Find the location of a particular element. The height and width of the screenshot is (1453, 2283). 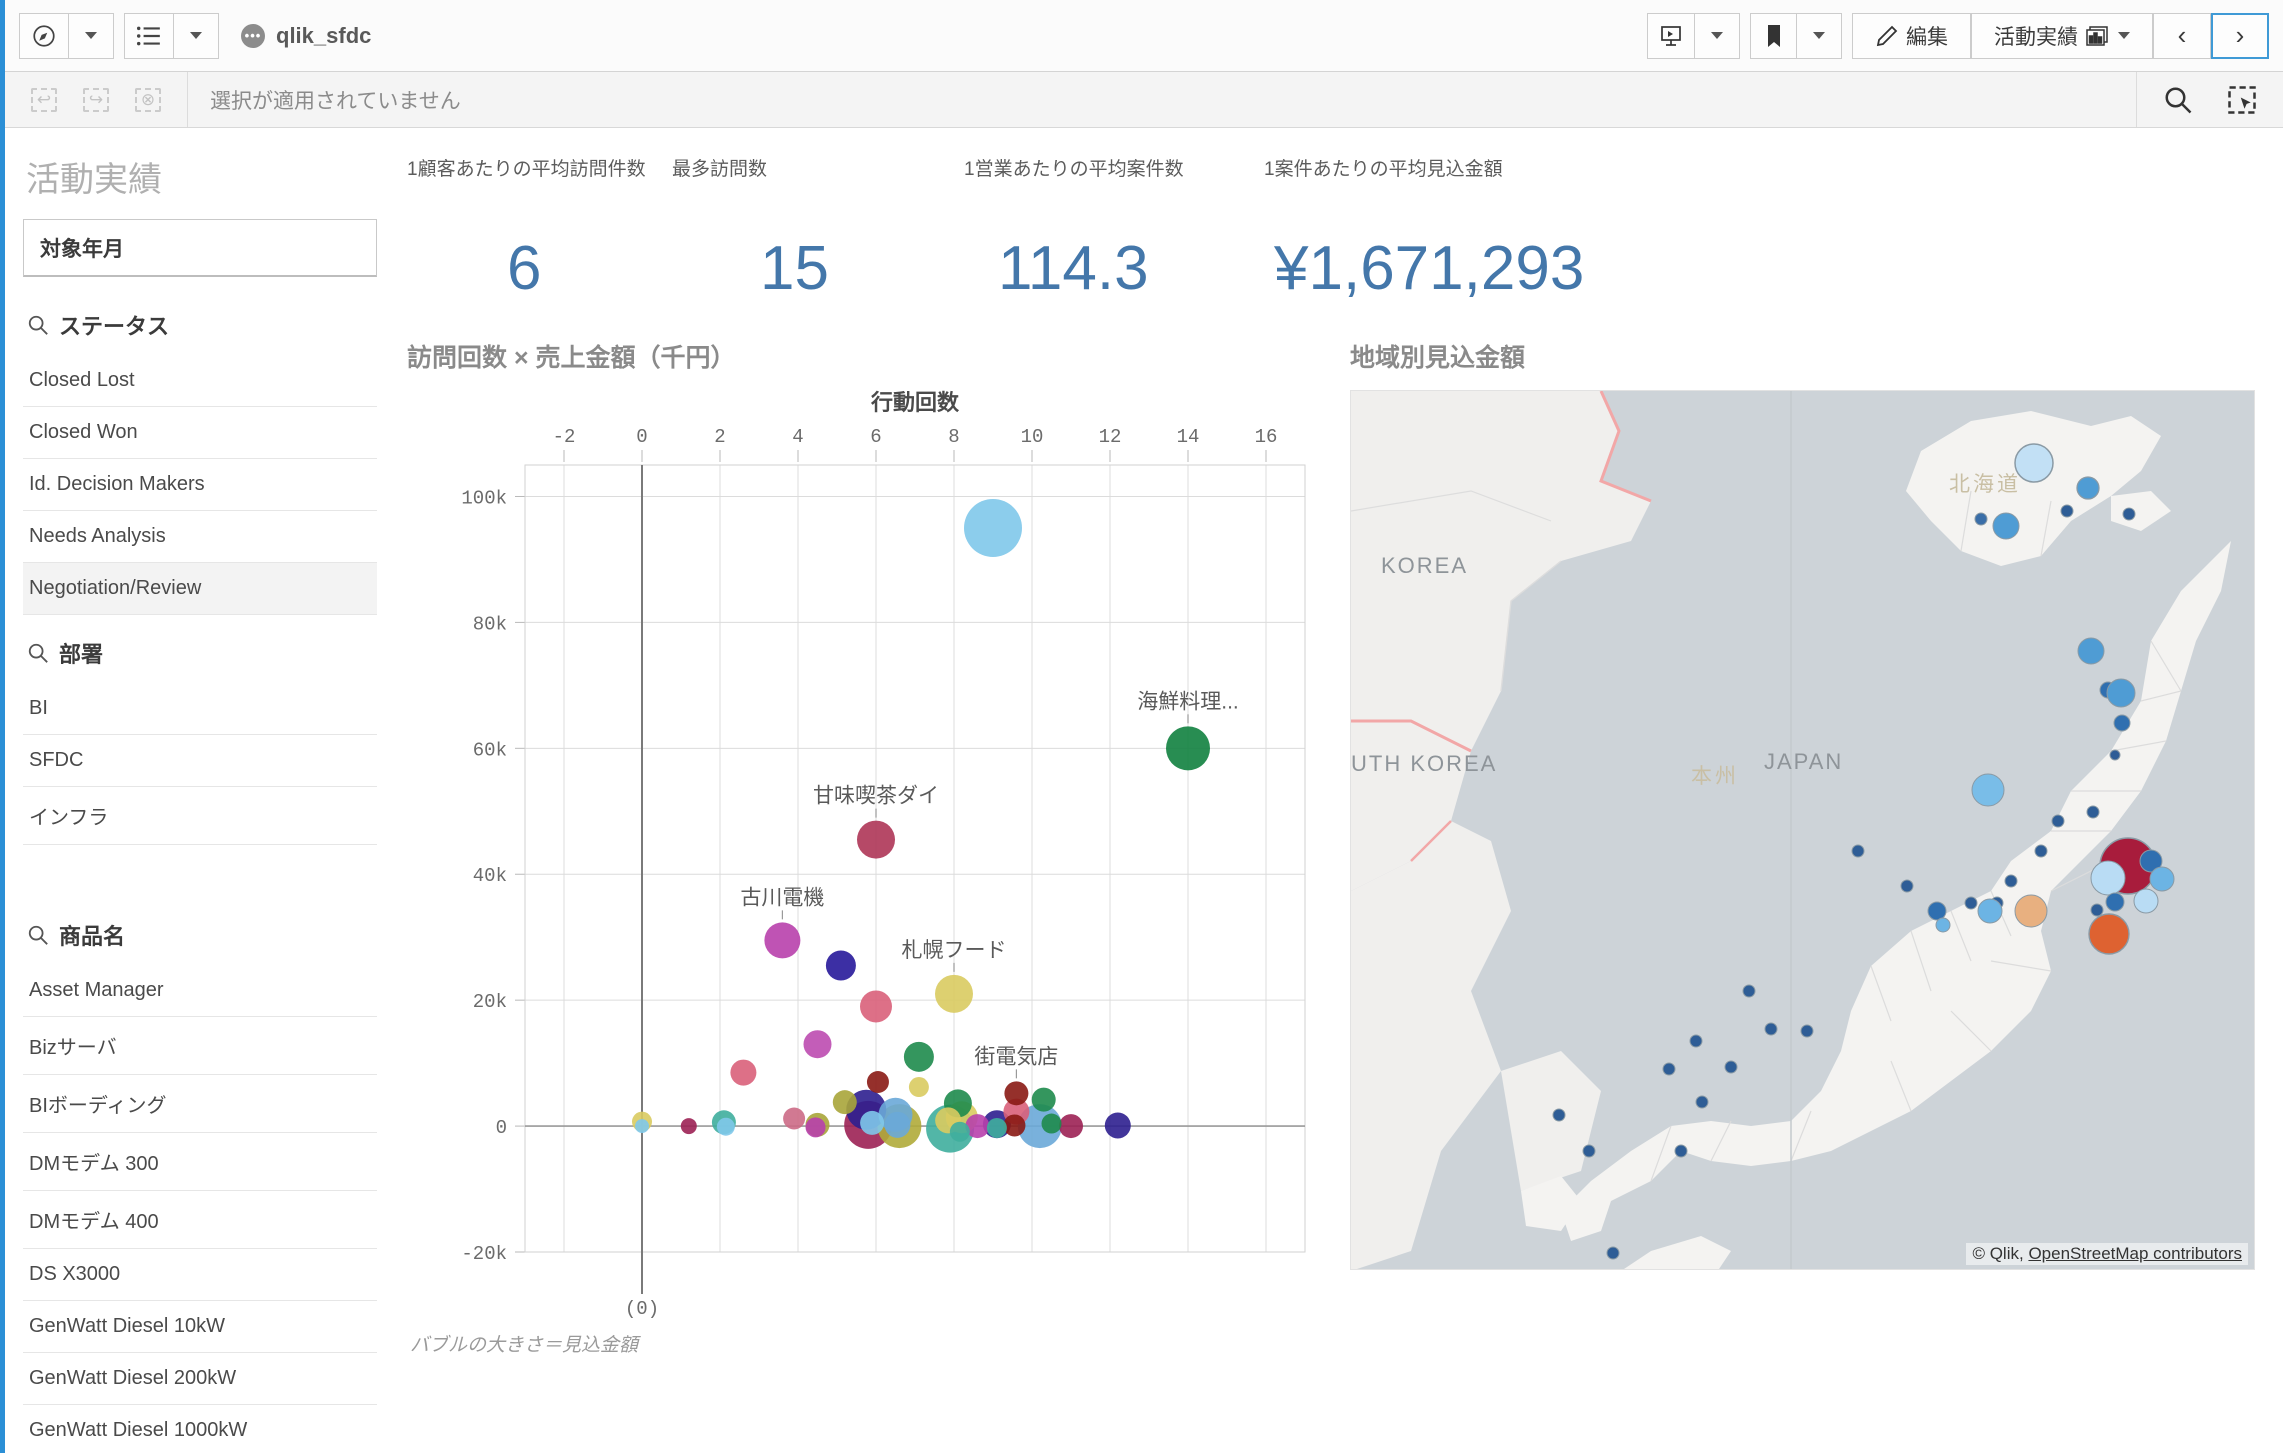

y-tick-label: 20k is located at coordinates (490, 1002).